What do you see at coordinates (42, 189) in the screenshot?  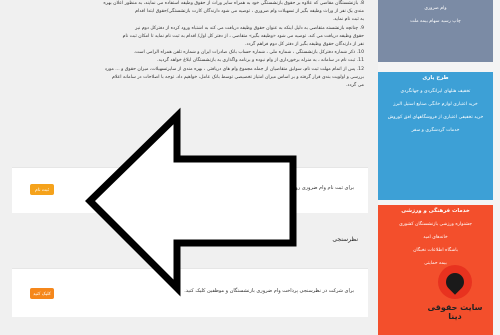 I see `register-button: ثبت نام` at bounding box center [42, 189].